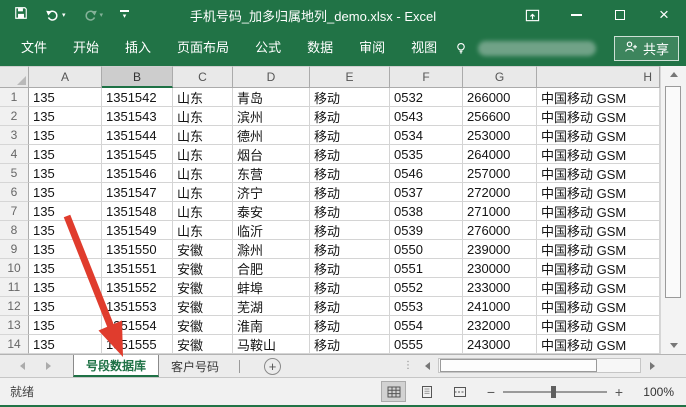 The height and width of the screenshot is (407, 686). Describe the element at coordinates (426, 268) in the screenshot. I see `cell: 0551` at that location.